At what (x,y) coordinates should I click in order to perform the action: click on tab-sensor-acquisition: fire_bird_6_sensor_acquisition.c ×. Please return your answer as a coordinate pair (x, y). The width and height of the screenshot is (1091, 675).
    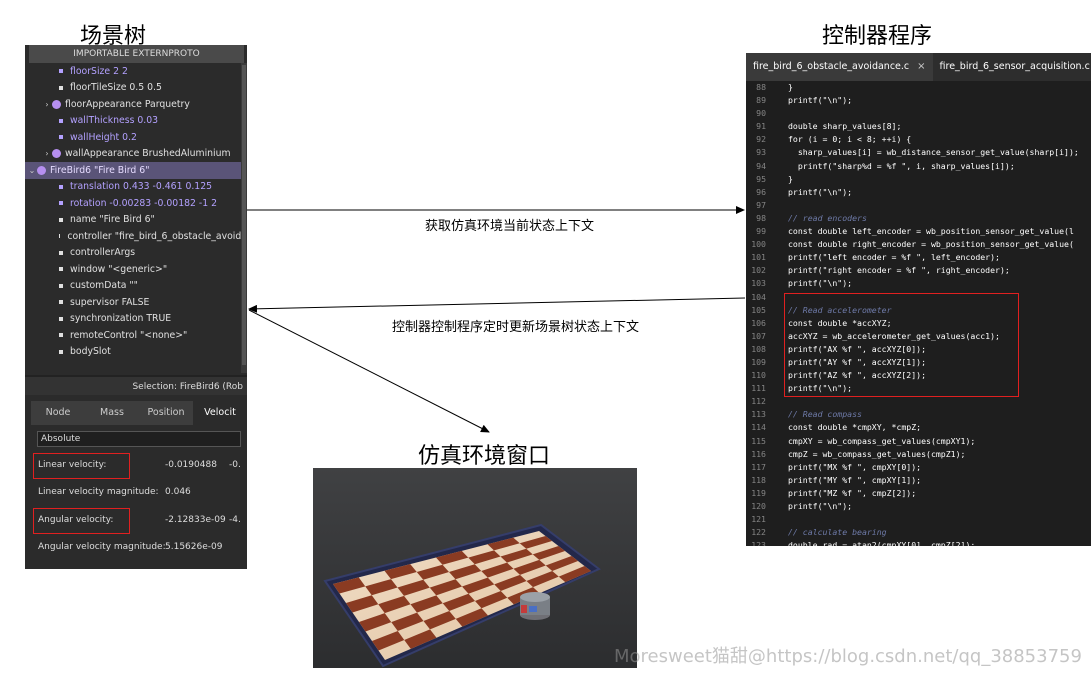
    Looking at the image, I should click on (1011, 67).